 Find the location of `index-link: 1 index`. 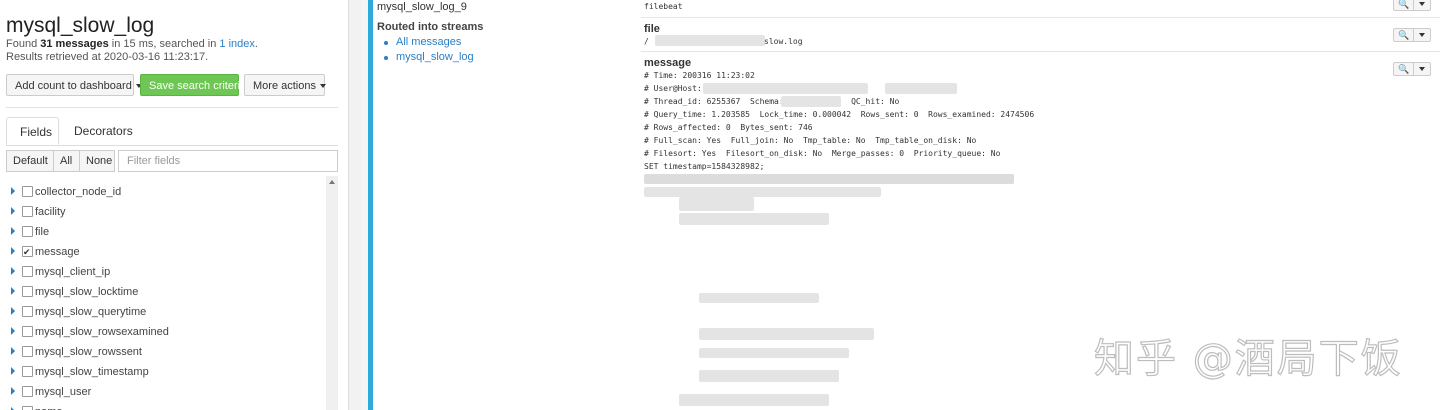

index-link: 1 index is located at coordinates (236, 44).